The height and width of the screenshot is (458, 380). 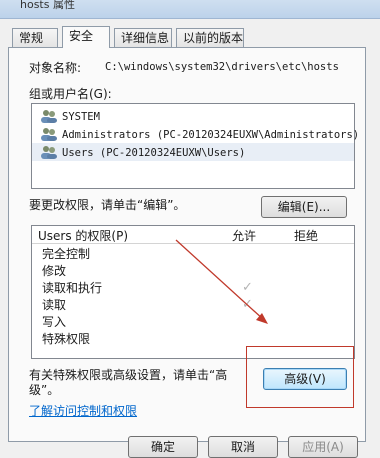 What do you see at coordinates (300, 377) in the screenshot?
I see `annotation-highlight-box` at bounding box center [300, 377].